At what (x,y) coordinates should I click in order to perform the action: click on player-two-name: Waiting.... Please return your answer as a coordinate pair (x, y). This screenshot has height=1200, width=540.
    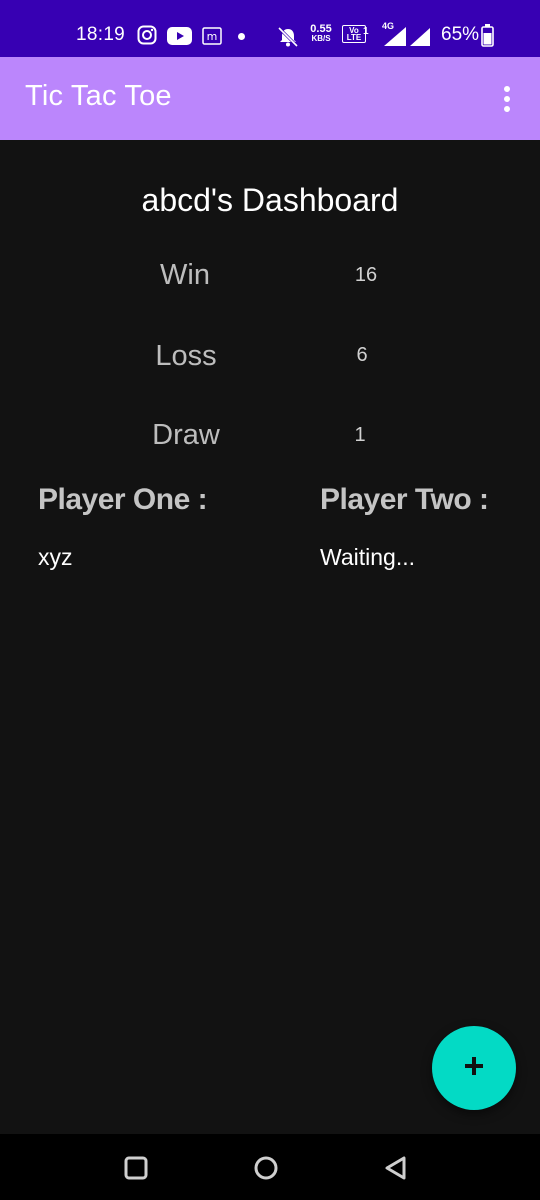
    Looking at the image, I should click on (368, 557).